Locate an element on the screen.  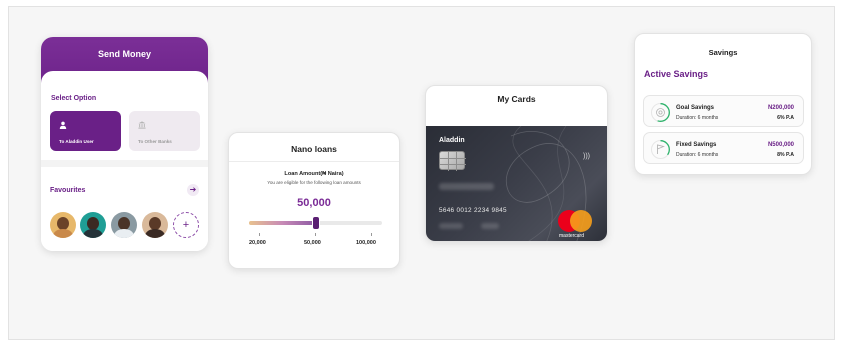
add-favourite-button: + is located at coordinates (186, 225).